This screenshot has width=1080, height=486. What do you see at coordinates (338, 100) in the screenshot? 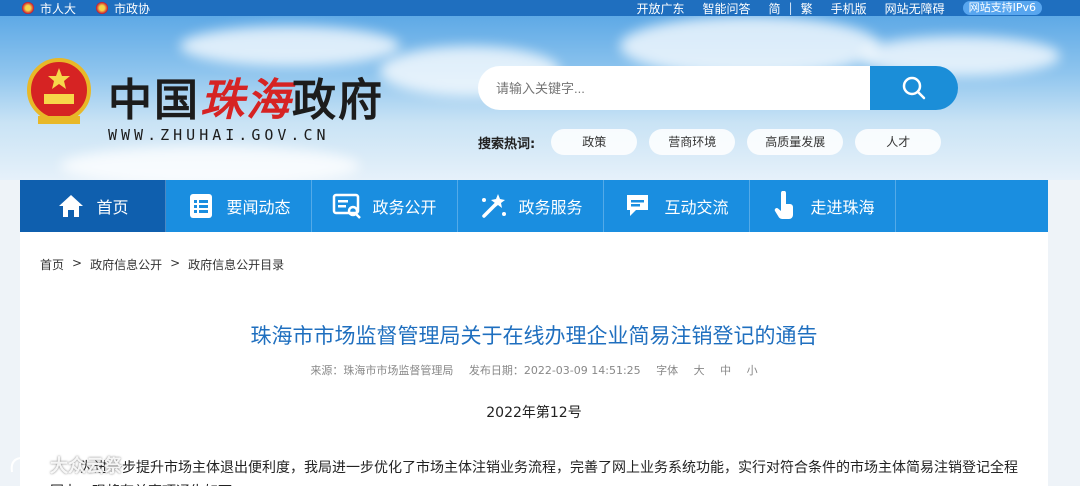
I see `logo-part-gov: 政府` at bounding box center [338, 100].